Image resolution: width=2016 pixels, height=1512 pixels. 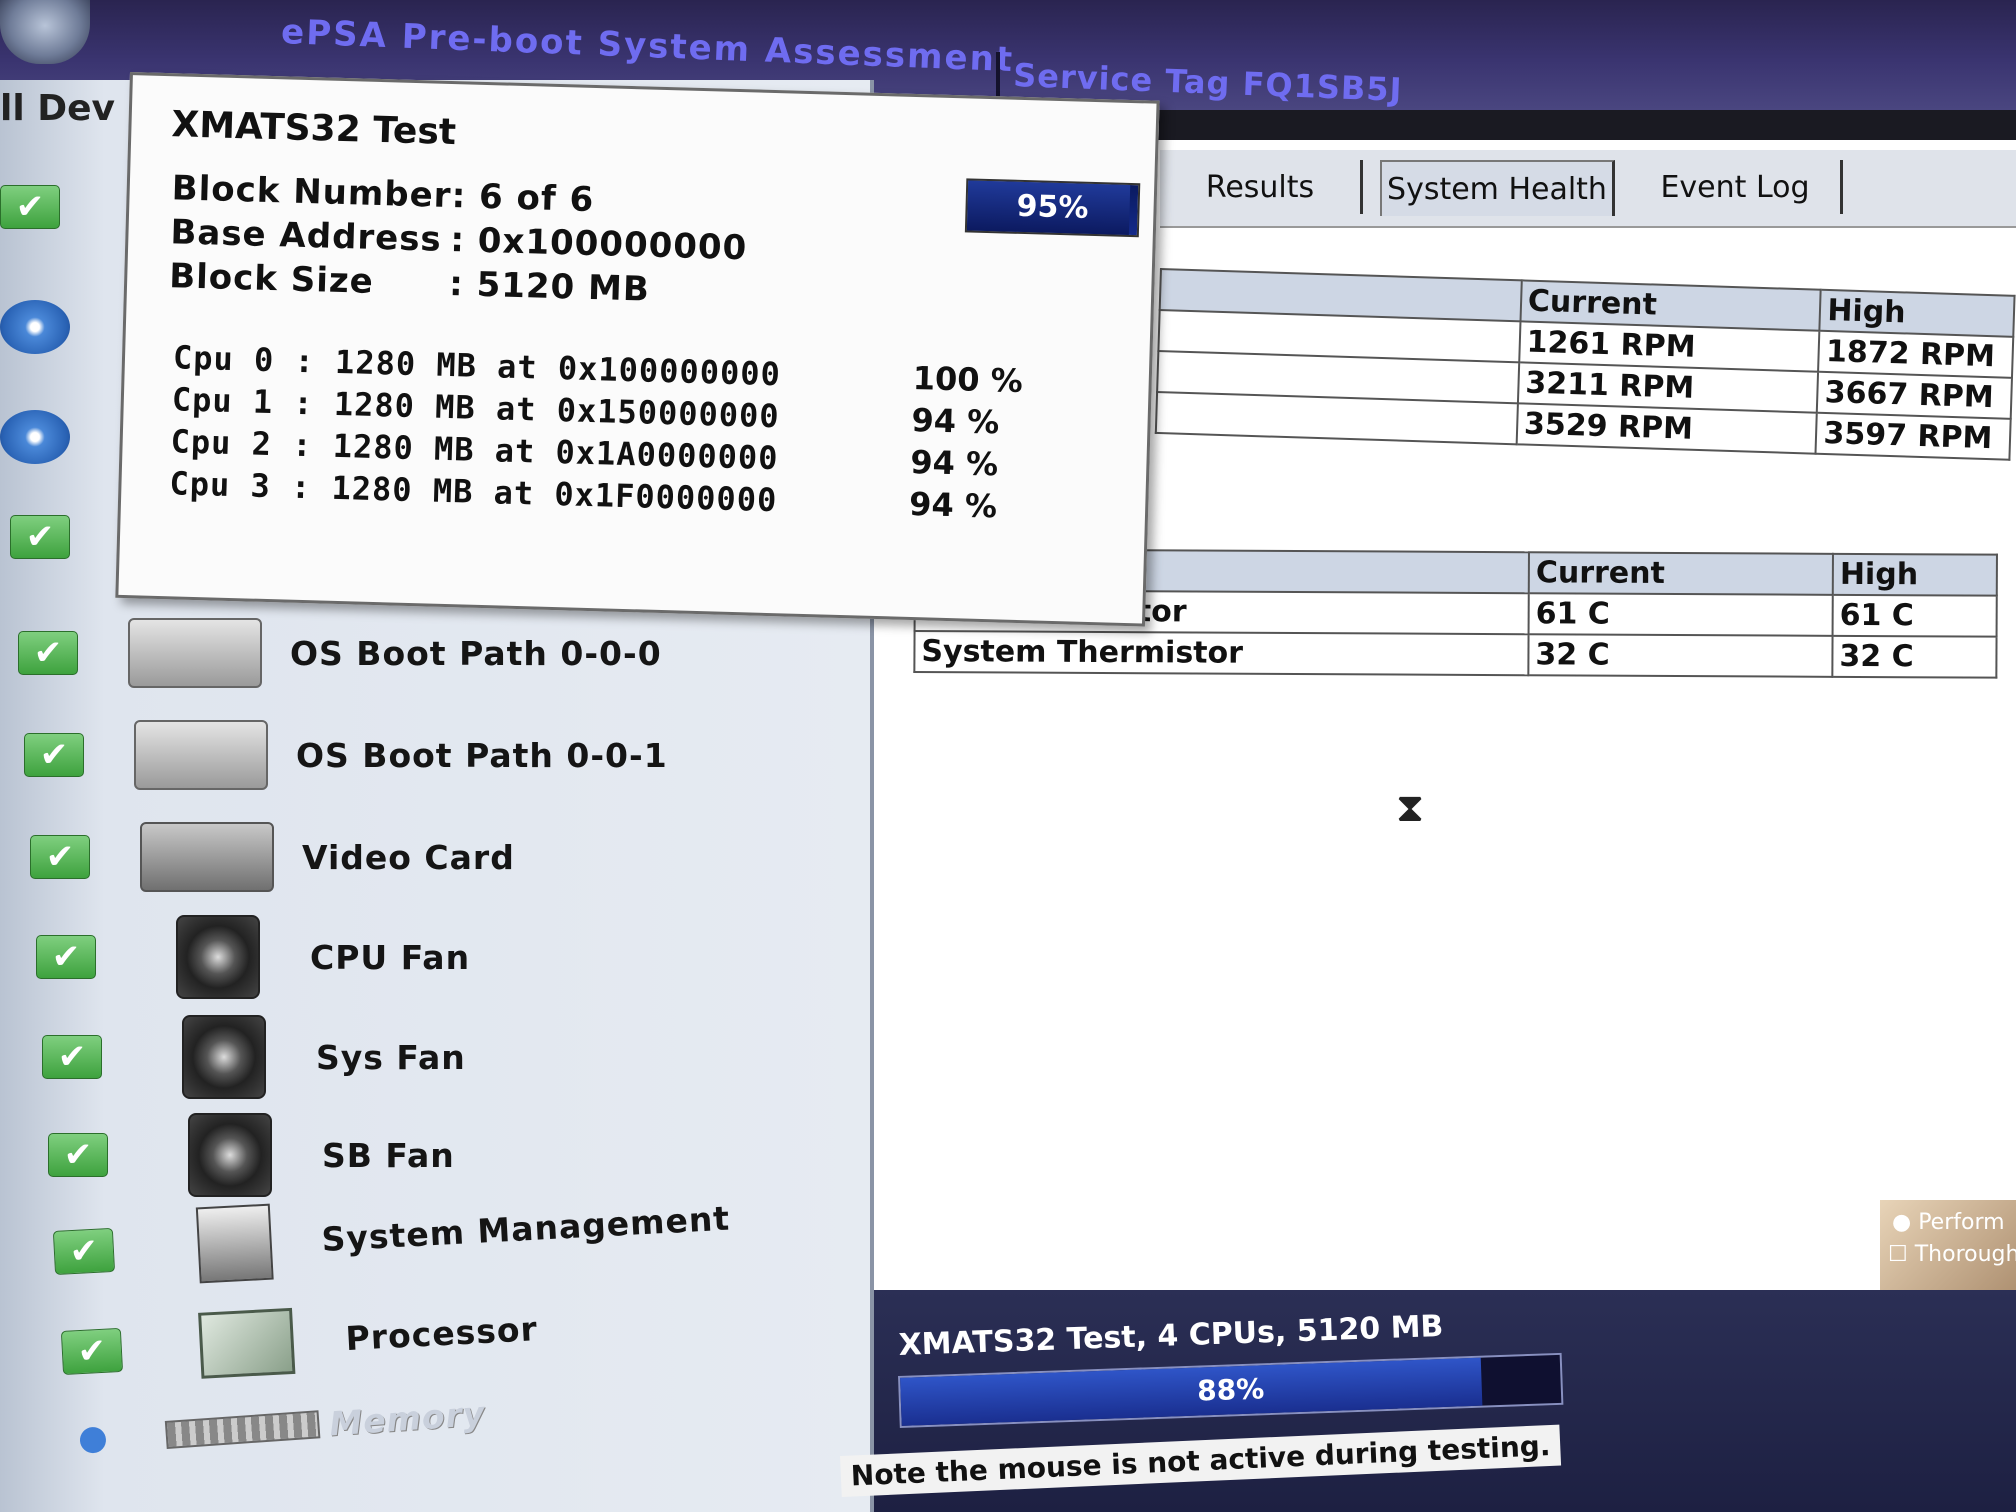 I want to click on cpu-percent: 100 %, so click(x=968, y=379).